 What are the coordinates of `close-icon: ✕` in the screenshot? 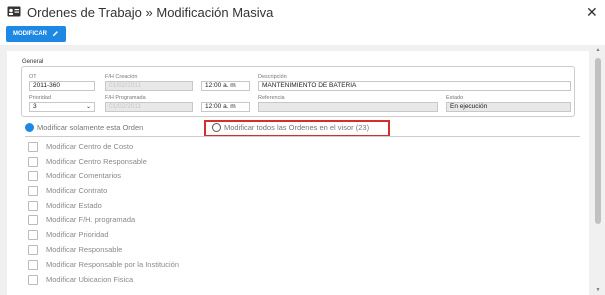 It's located at (592, 12).